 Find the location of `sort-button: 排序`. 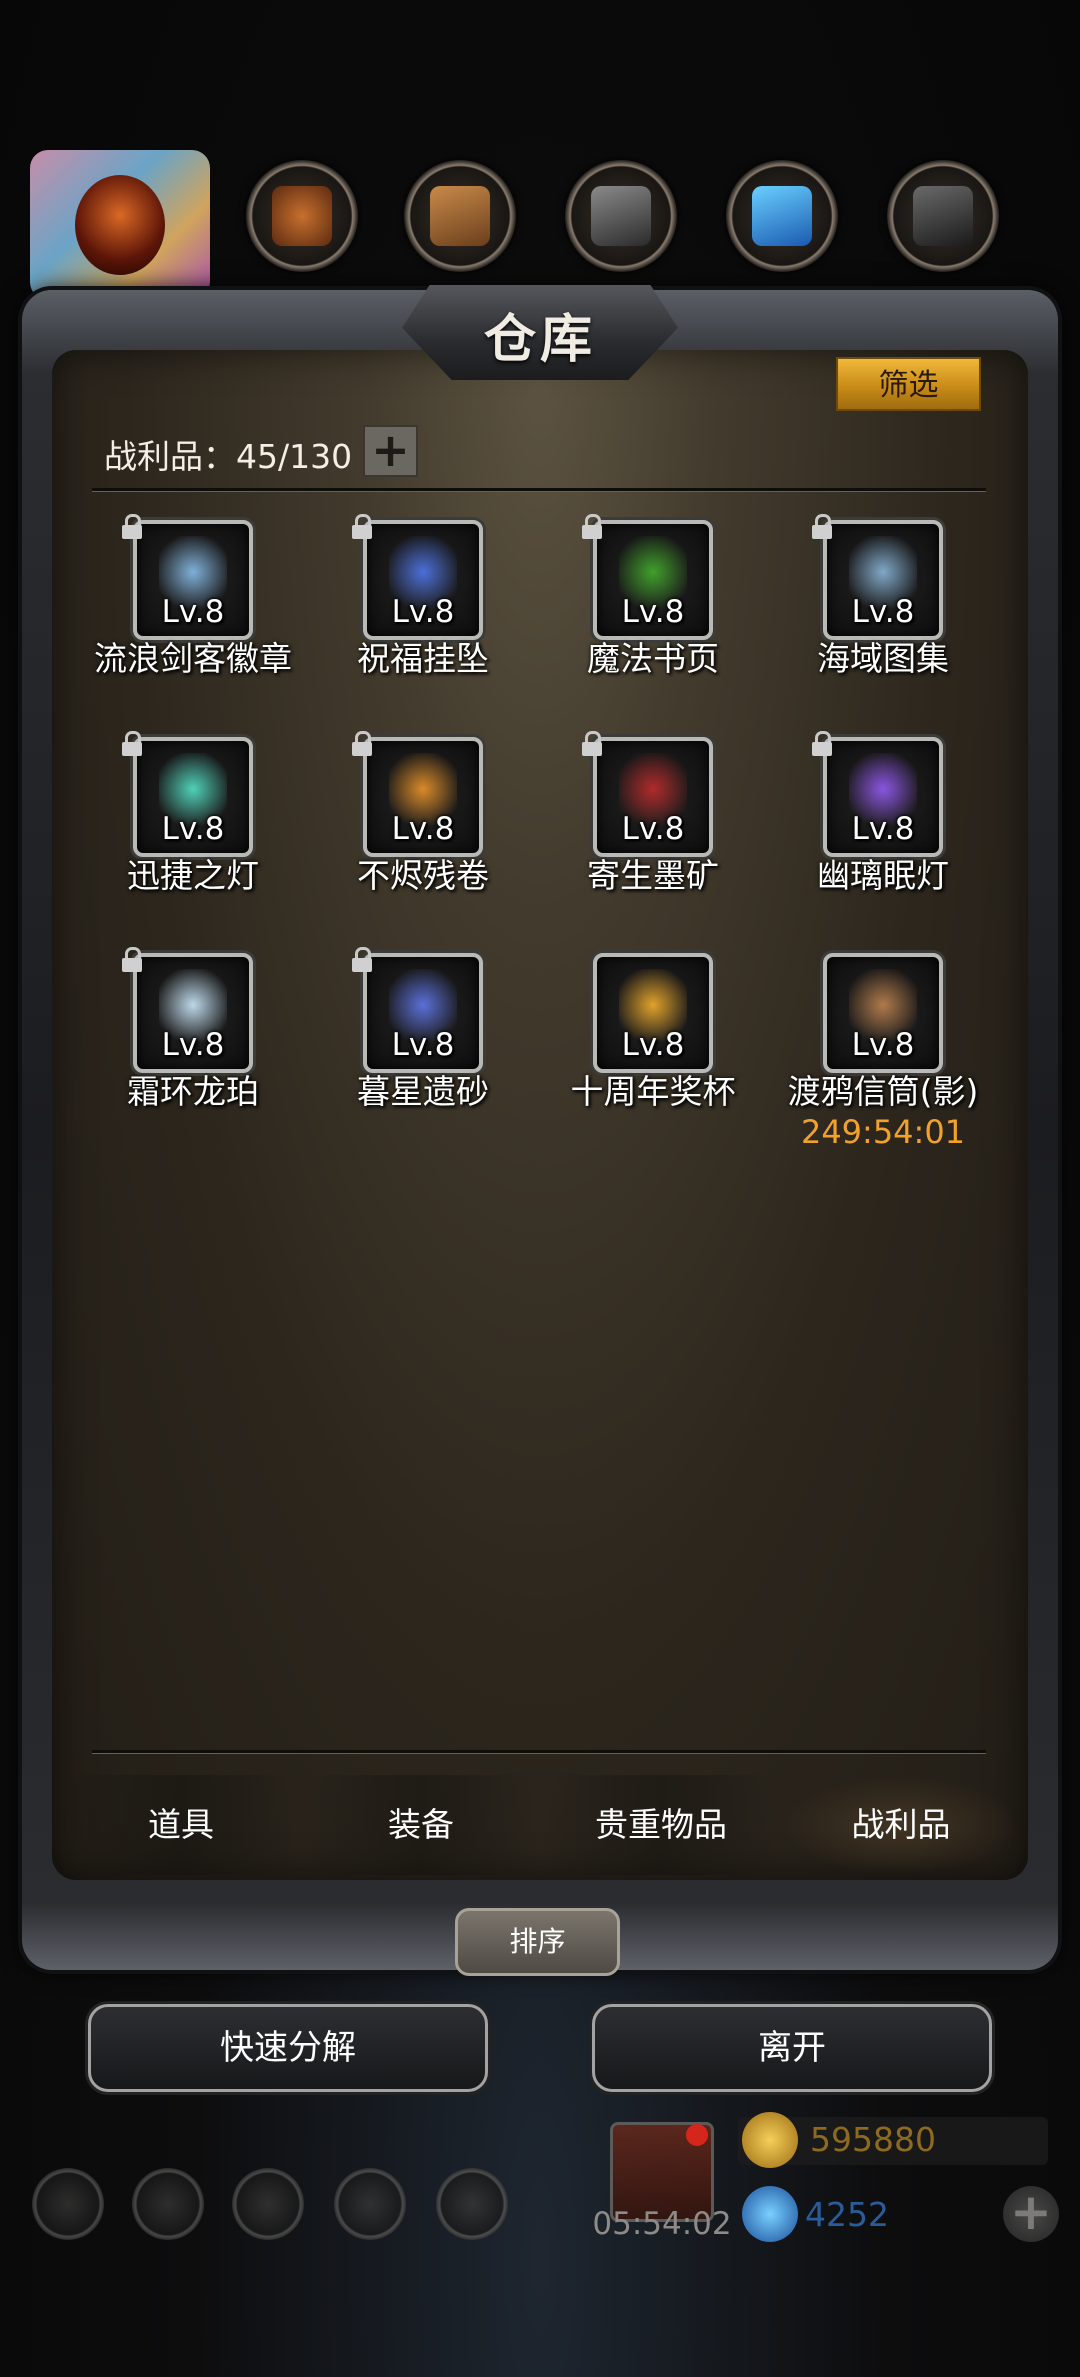

sort-button: 排序 is located at coordinates (537, 1942).